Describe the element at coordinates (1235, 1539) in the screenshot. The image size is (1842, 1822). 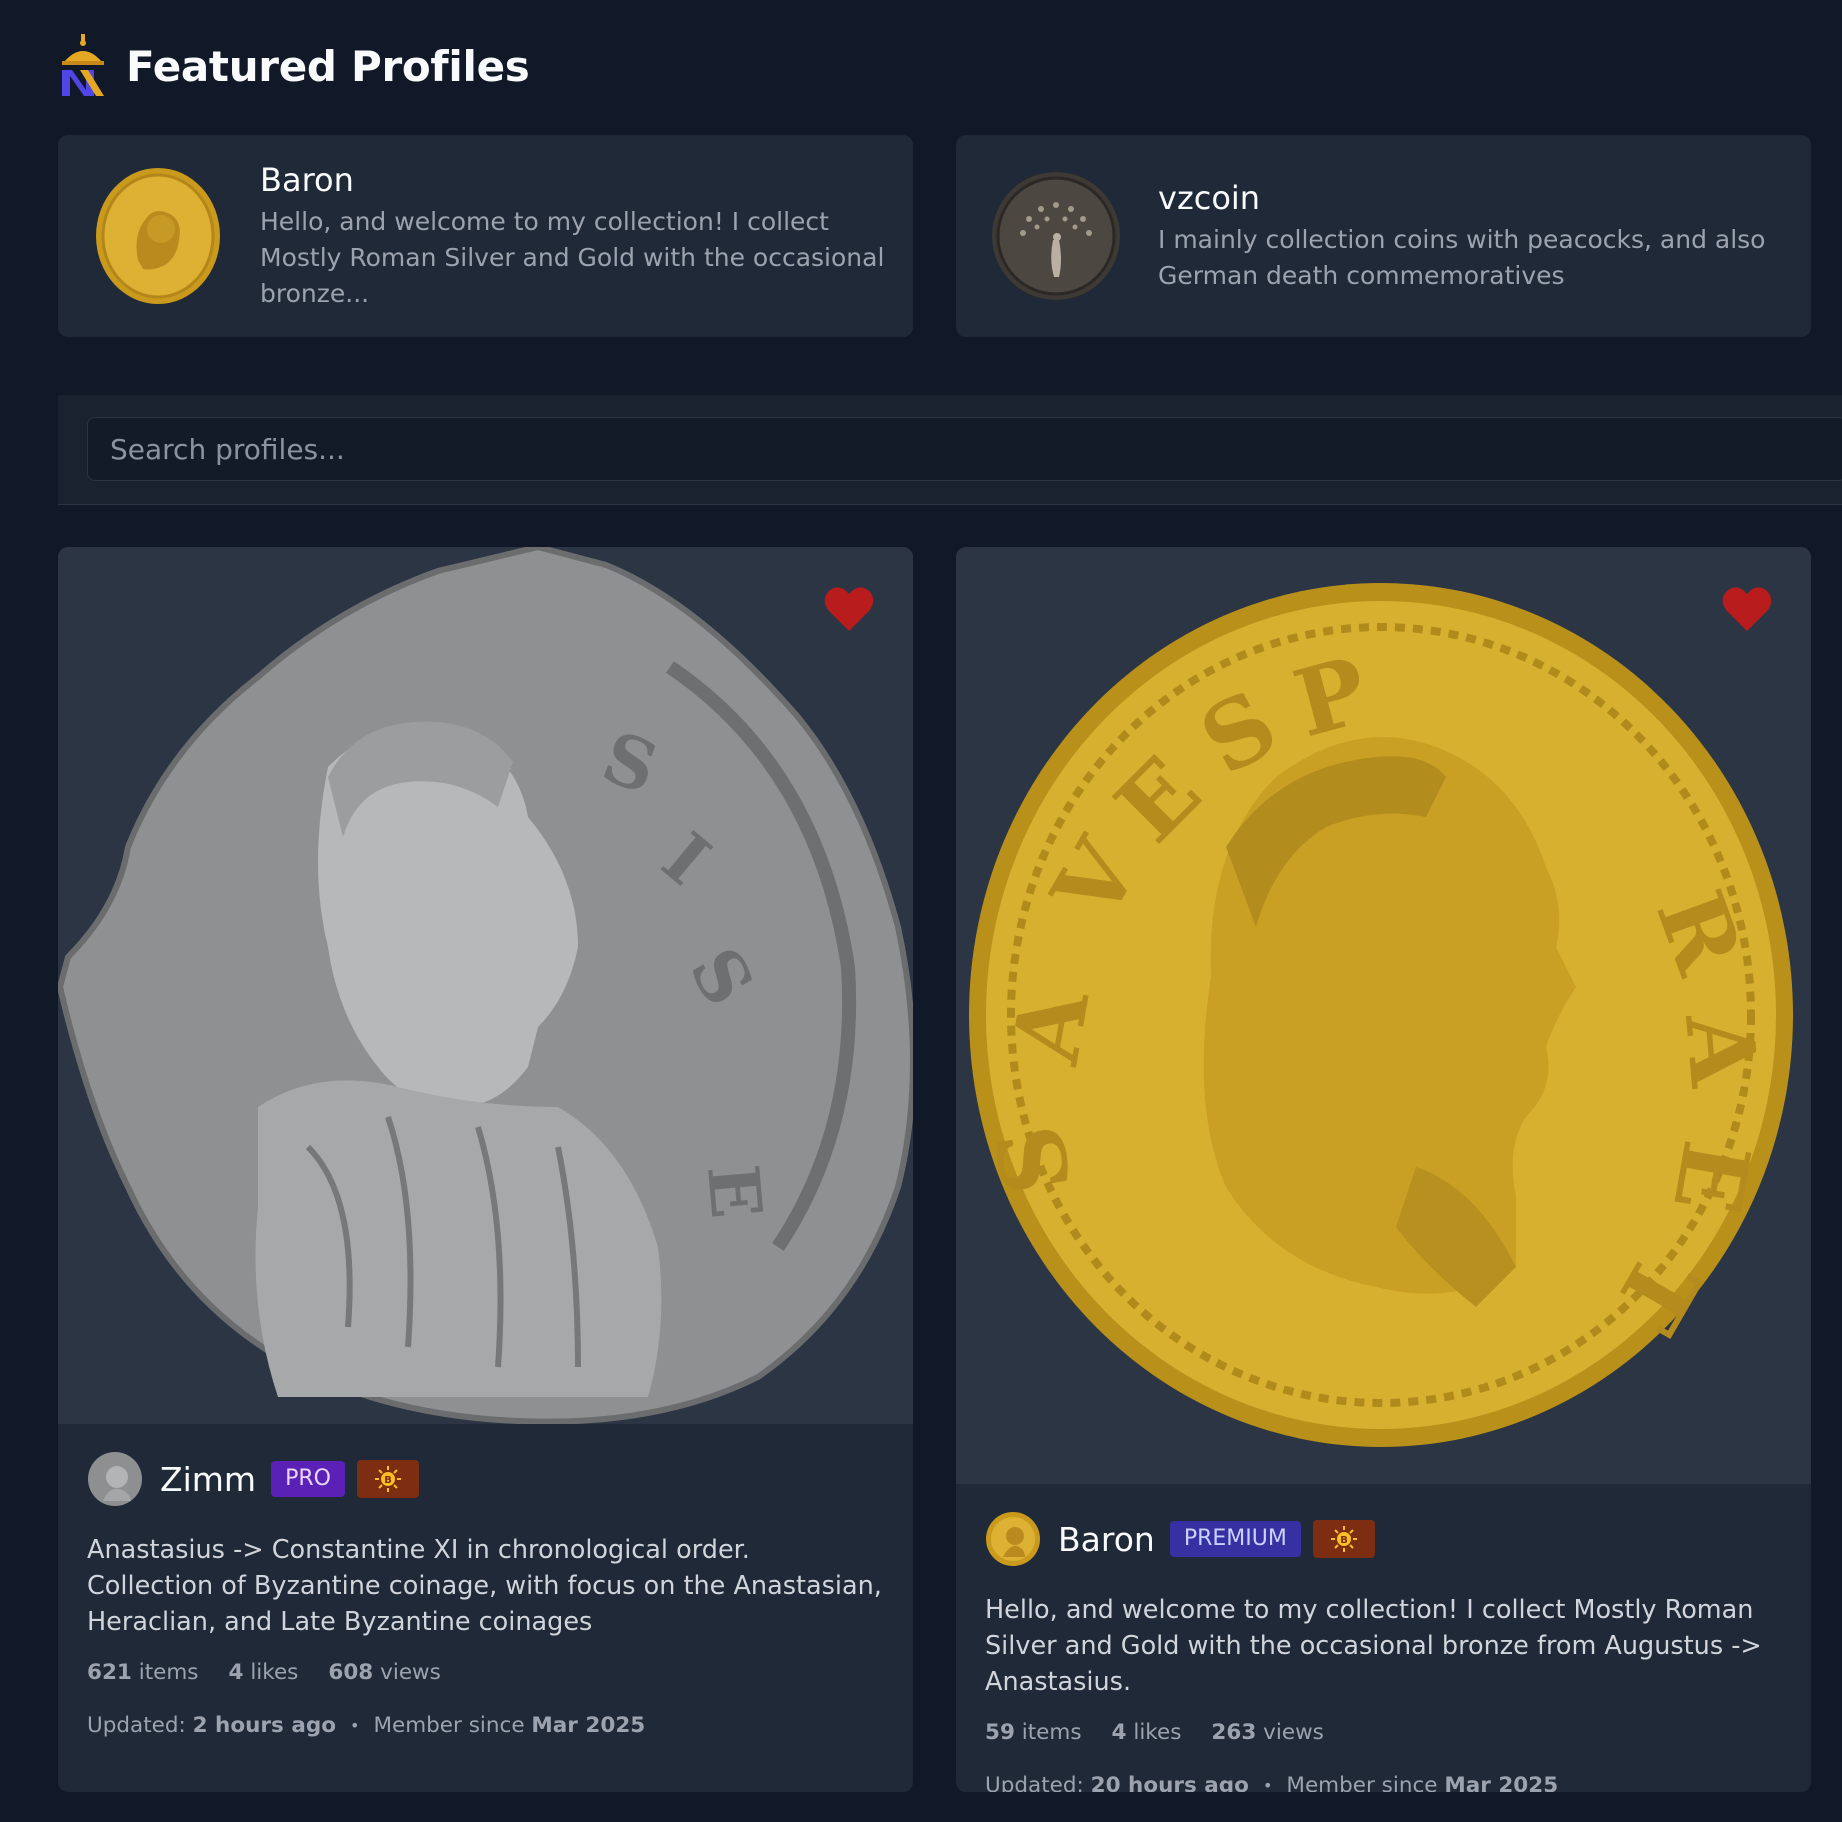
I see `premium-badge: PREMIUM` at that location.